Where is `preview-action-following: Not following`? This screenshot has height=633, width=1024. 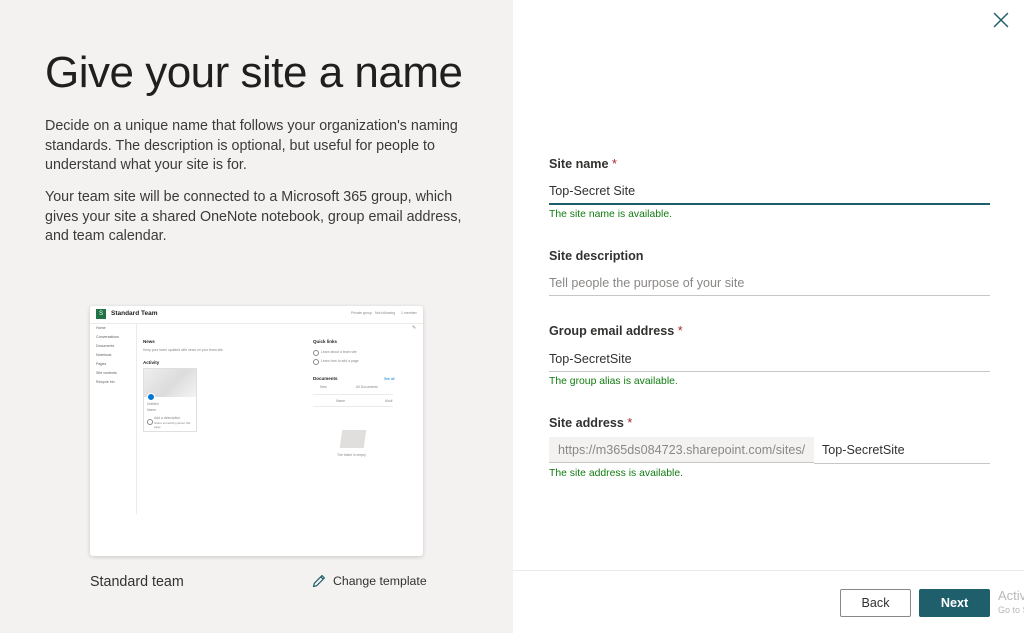
preview-action-following: Not following is located at coordinates (385, 313).